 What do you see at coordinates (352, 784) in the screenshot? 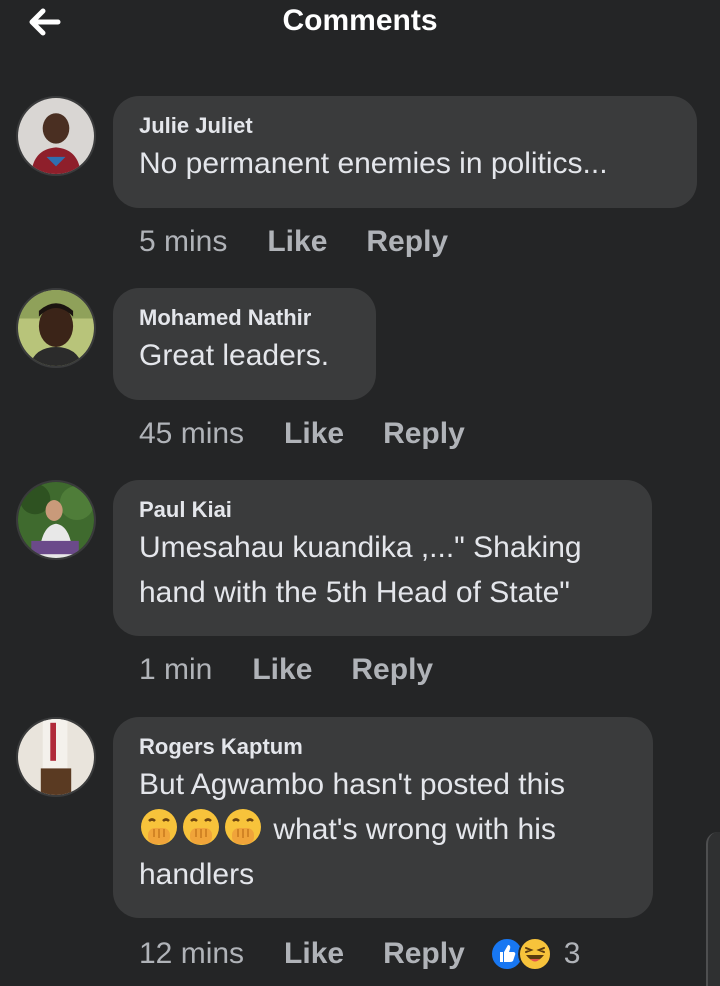
I see `comment-text-line: But Agwambo hasn't posted this` at bounding box center [352, 784].